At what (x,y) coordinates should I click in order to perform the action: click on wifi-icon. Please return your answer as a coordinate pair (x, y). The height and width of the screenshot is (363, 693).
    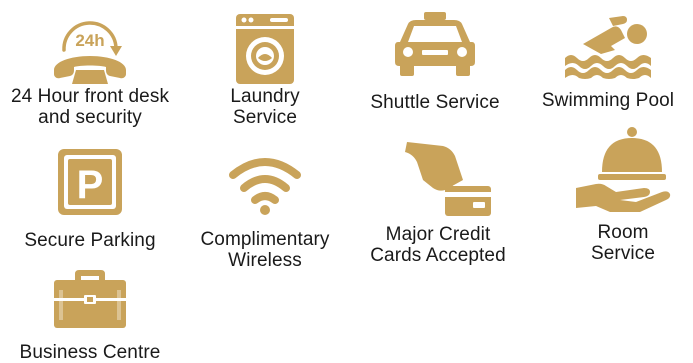
    Looking at the image, I should click on (265, 186).